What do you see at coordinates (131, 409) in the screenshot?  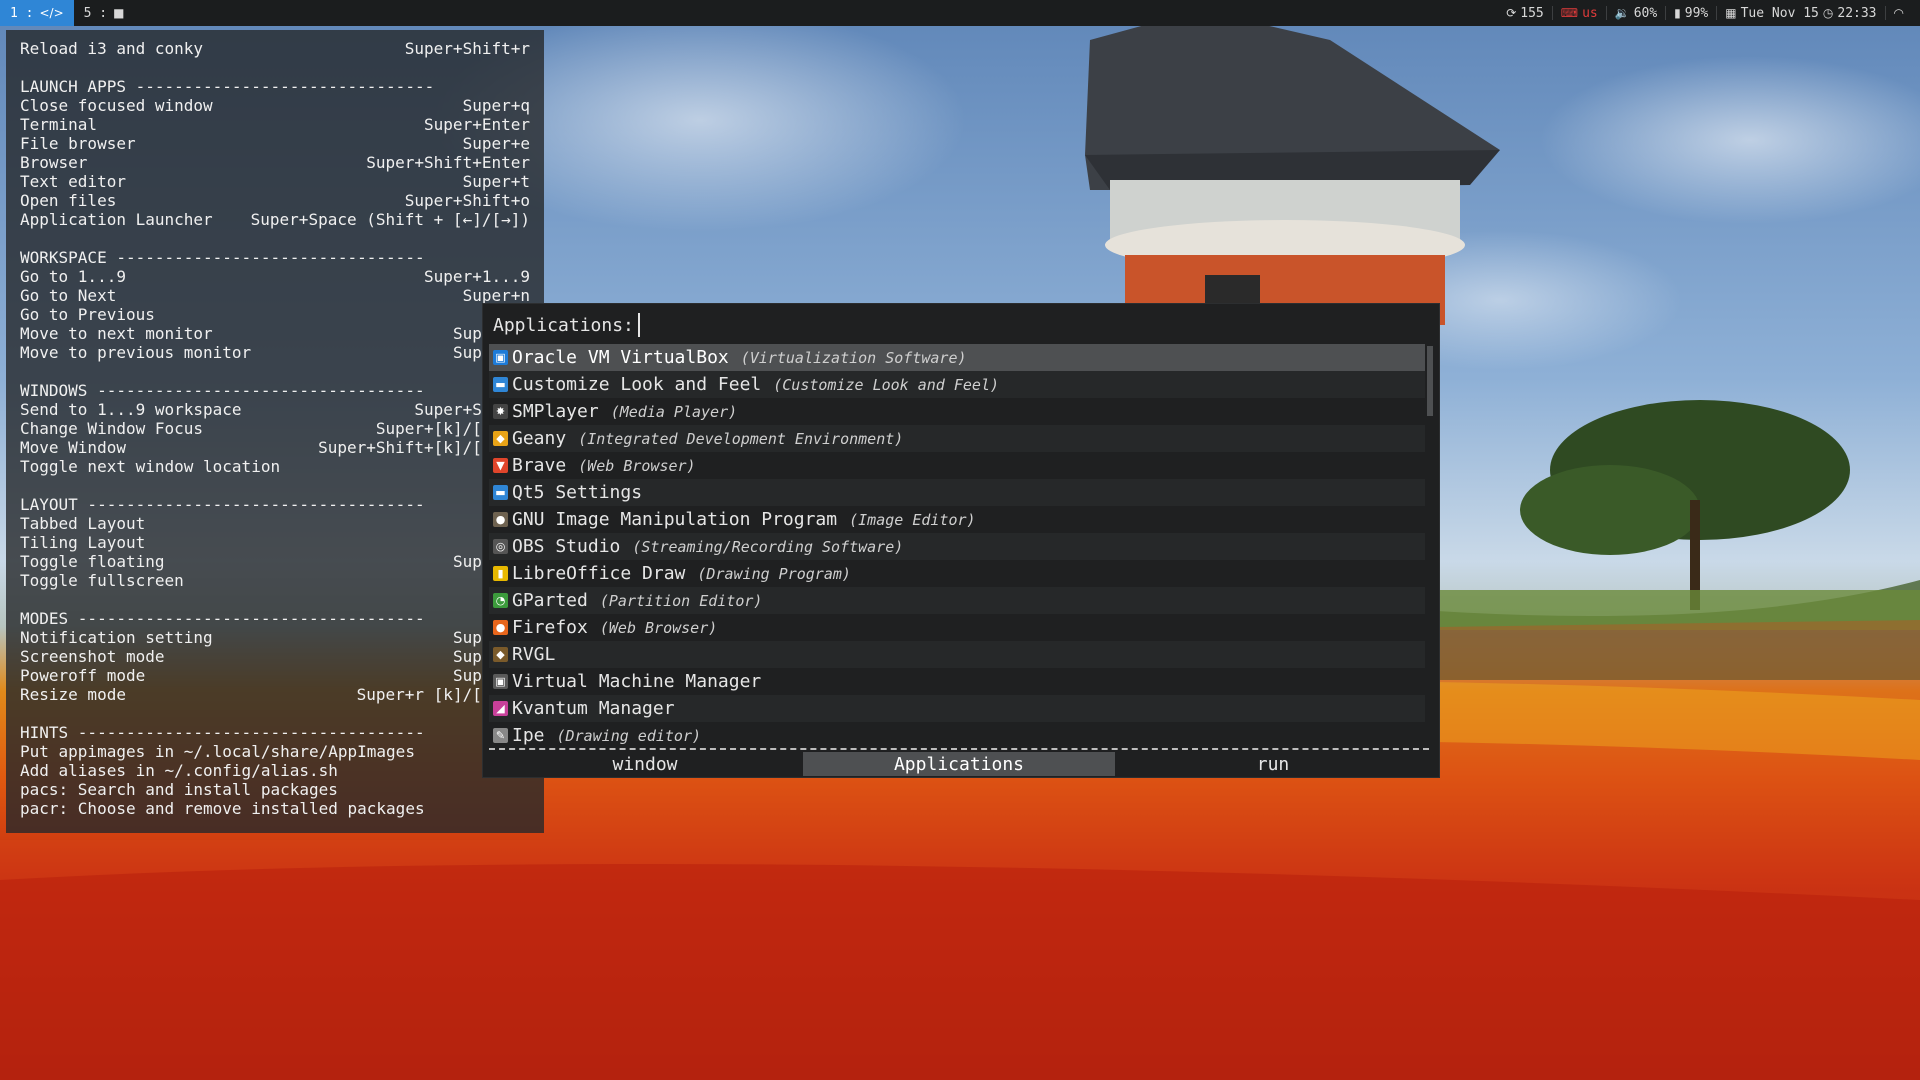 I see `keybinding-action: Send to 1...9 workspace` at bounding box center [131, 409].